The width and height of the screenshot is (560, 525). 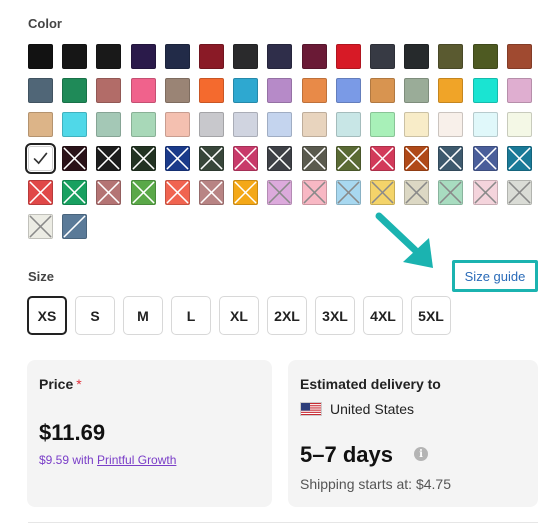 What do you see at coordinates (335, 315) in the screenshot?
I see `size-button-3xl: 3XL` at bounding box center [335, 315].